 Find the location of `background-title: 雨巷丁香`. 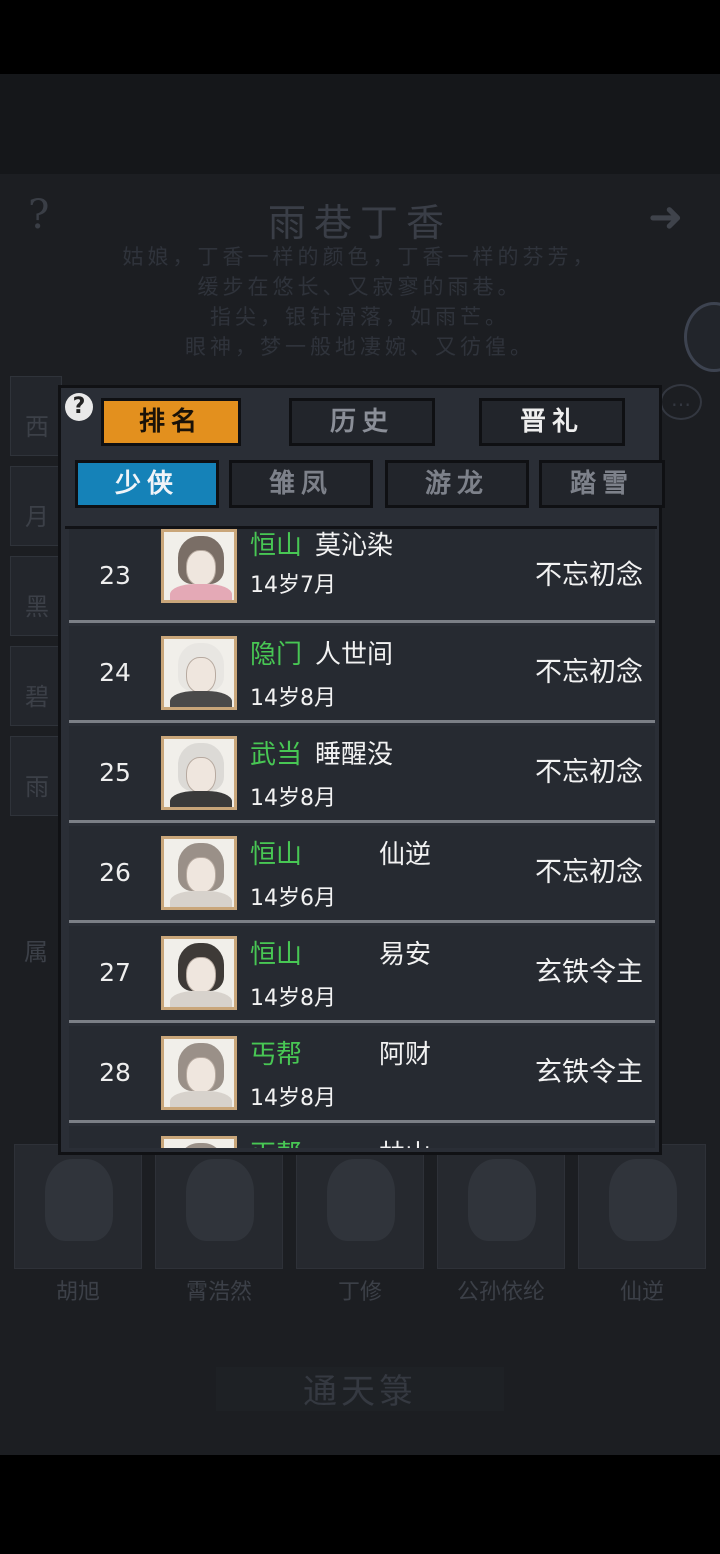

background-title: 雨巷丁香 is located at coordinates (359, 223).